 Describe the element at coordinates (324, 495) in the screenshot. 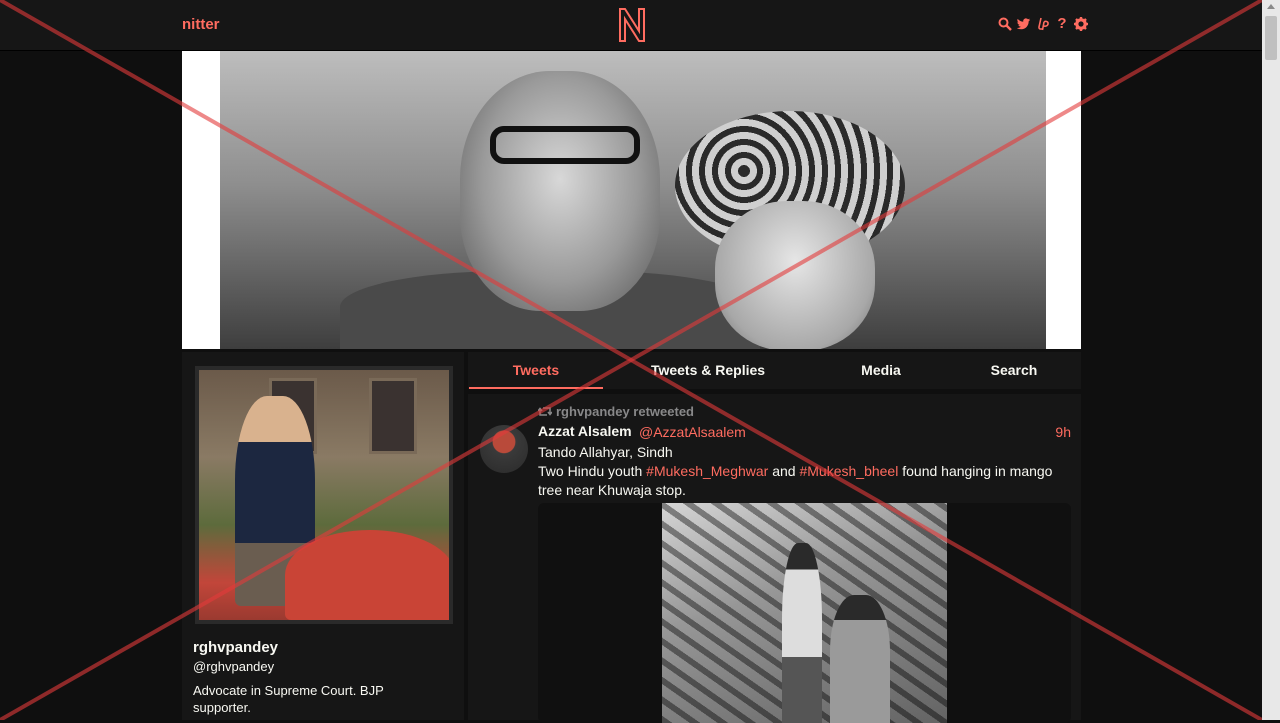

I see `profile-avatar` at that location.